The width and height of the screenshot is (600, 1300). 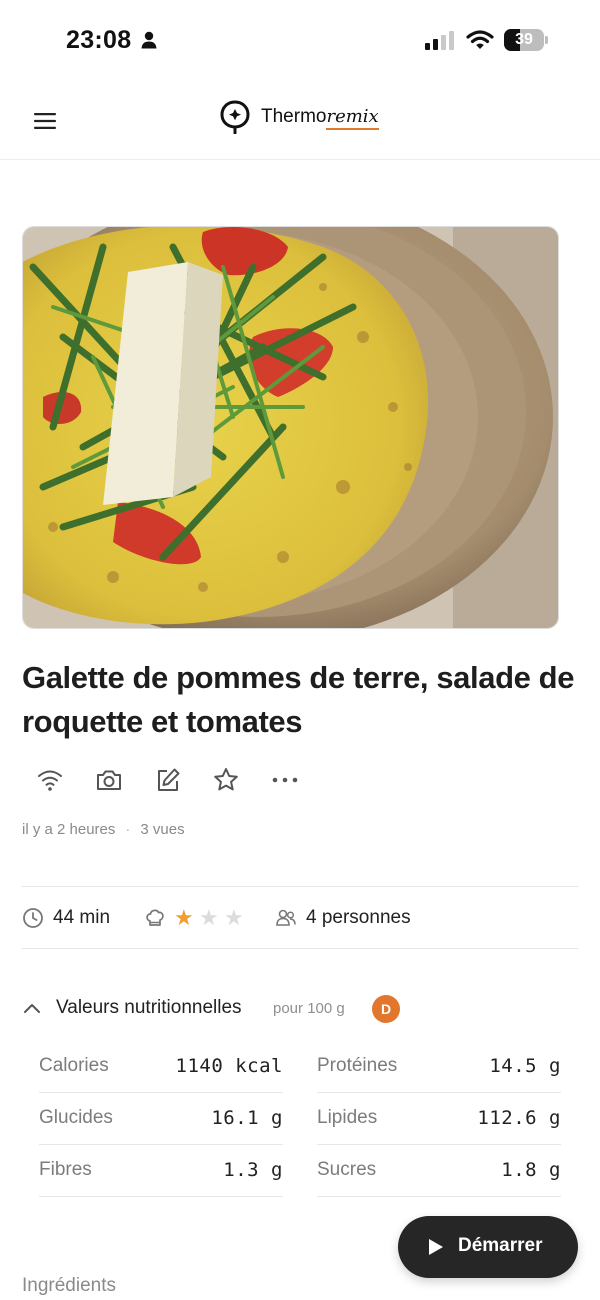 What do you see at coordinates (209, 917) in the screenshot?
I see `difficulty-star-2: ★` at bounding box center [209, 917].